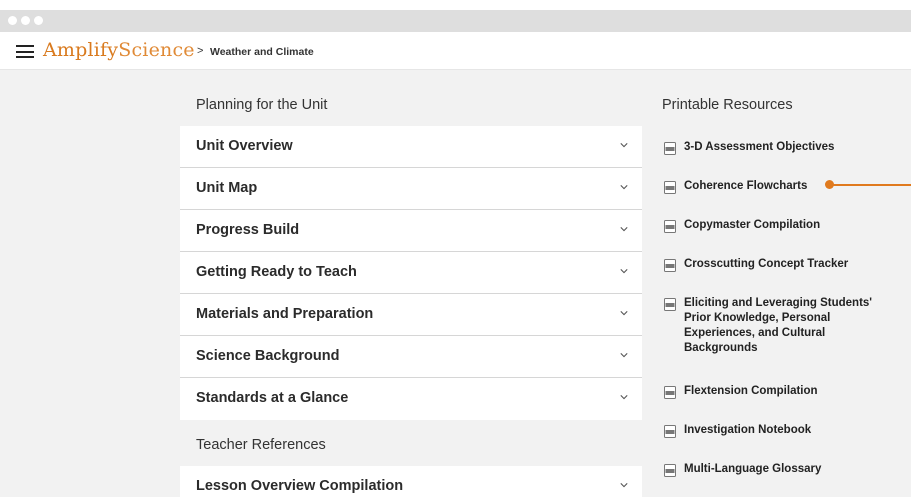 Image resolution: width=911 pixels, height=497 pixels. I want to click on teacher-accordion: Lesson Overview Compilation, so click(411, 481).